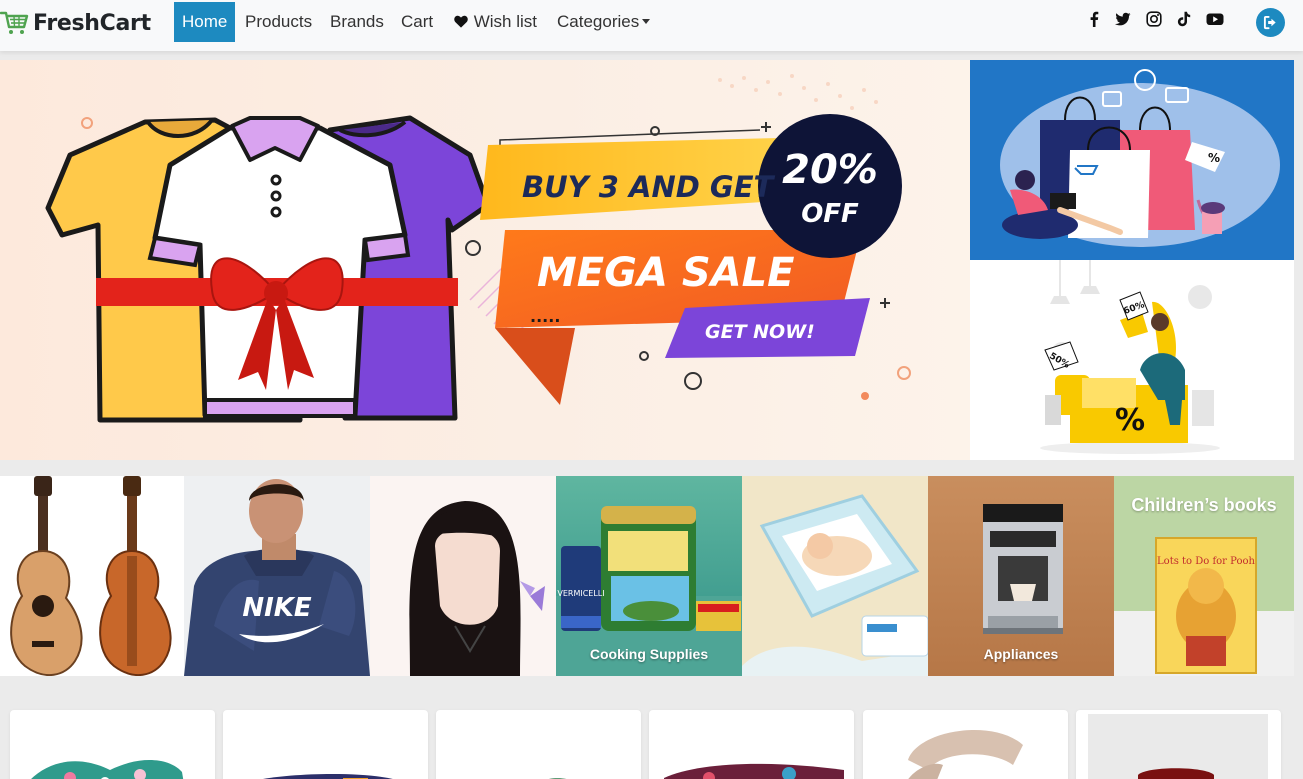 The width and height of the screenshot is (1303, 779). Describe the element at coordinates (760, 332) in the screenshot. I see `promo-cta: GET NOW!` at that location.